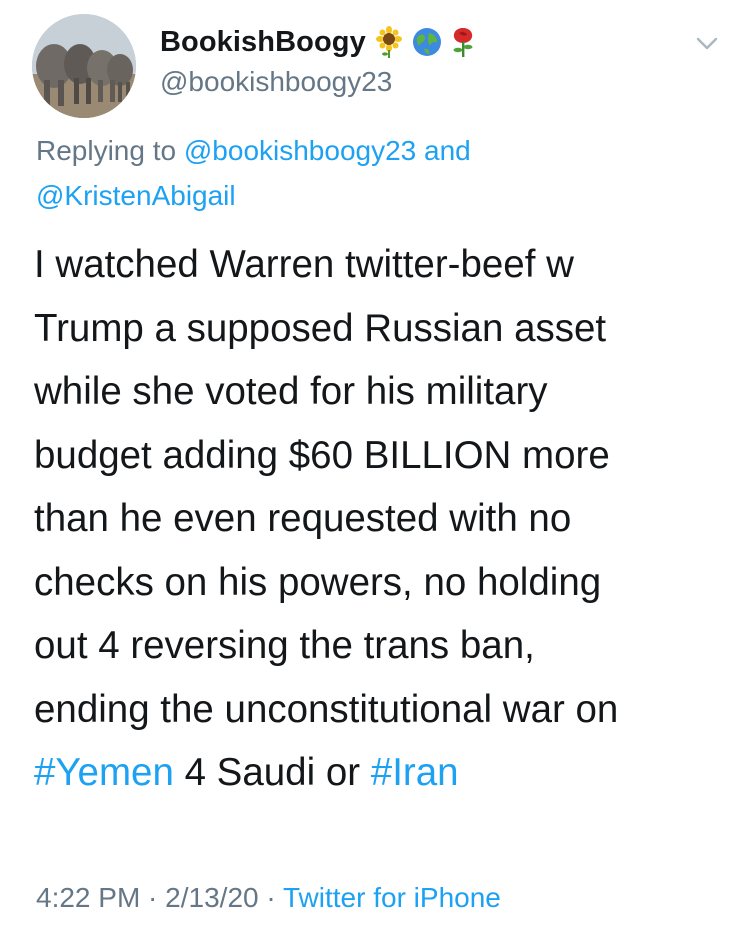 Image resolution: width=750 pixels, height=941 pixels. I want to click on tweet-text-line: Trump a supposed Russian asset, so click(320, 328).